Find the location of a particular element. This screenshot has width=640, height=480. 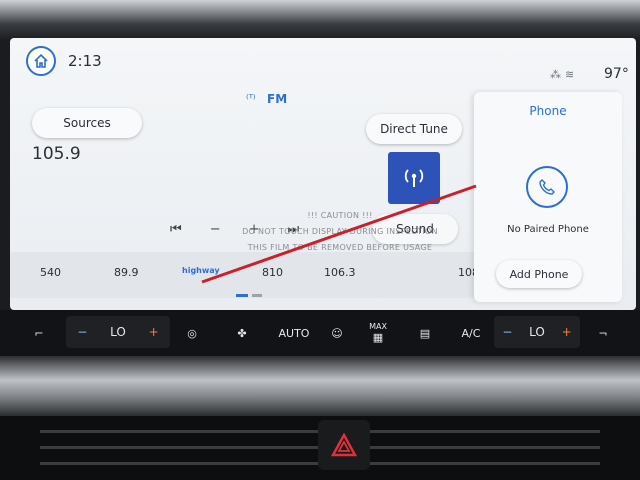

left-temp-control: − LO + is located at coordinates (118, 332).